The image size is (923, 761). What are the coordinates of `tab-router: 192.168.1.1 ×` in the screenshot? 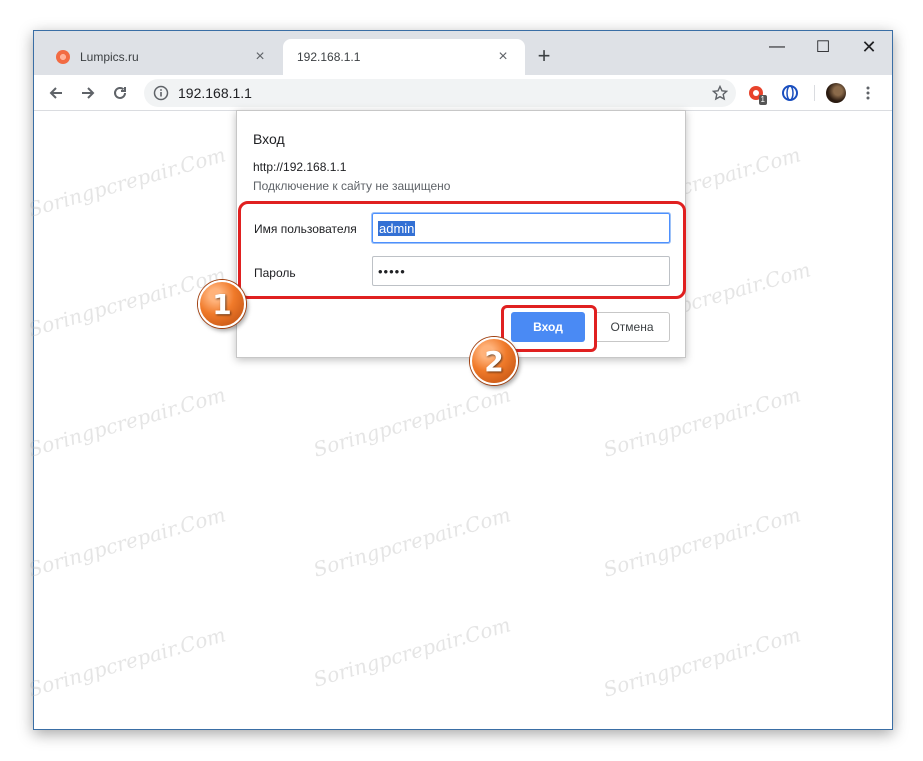 It's located at (404, 57).